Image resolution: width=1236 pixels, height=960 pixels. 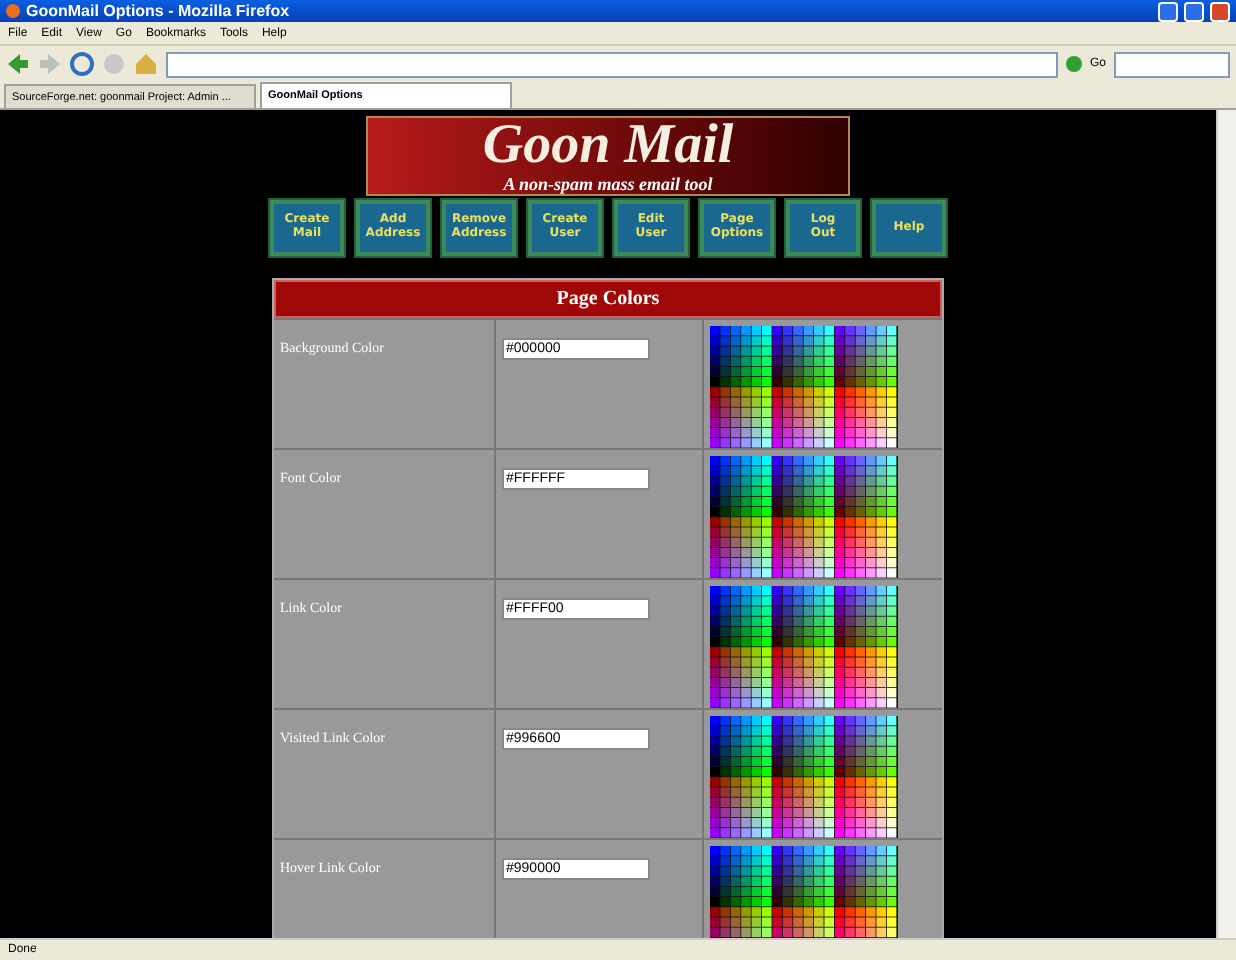 What do you see at coordinates (13, 11) in the screenshot?
I see `browser-icon` at bounding box center [13, 11].